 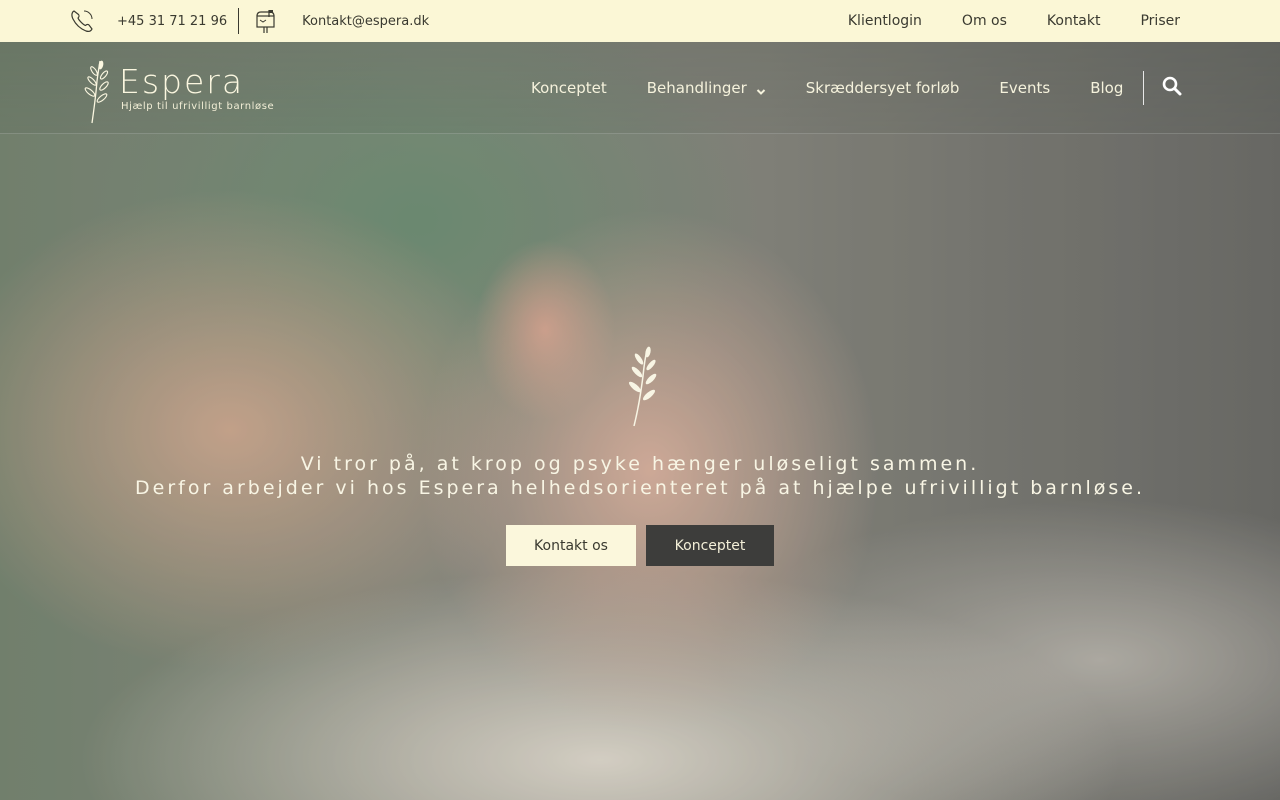 I want to click on chevron-down-icon, so click(x=761, y=89).